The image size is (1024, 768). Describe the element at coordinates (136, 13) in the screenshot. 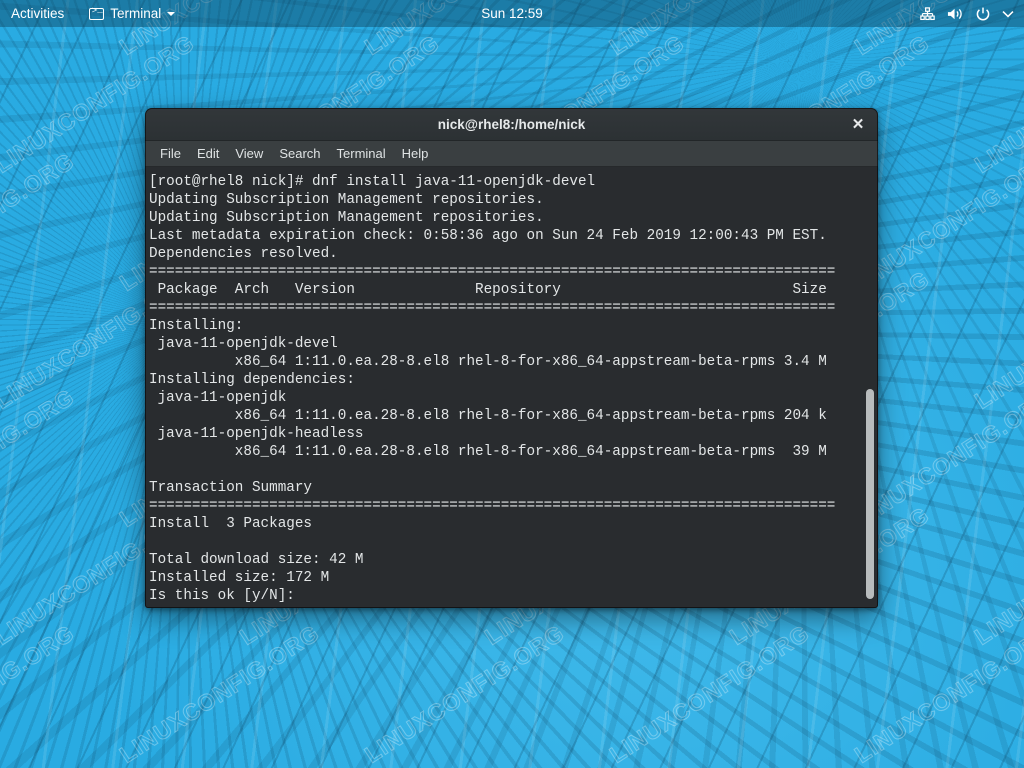

I see `app-menu-label: Terminal` at that location.